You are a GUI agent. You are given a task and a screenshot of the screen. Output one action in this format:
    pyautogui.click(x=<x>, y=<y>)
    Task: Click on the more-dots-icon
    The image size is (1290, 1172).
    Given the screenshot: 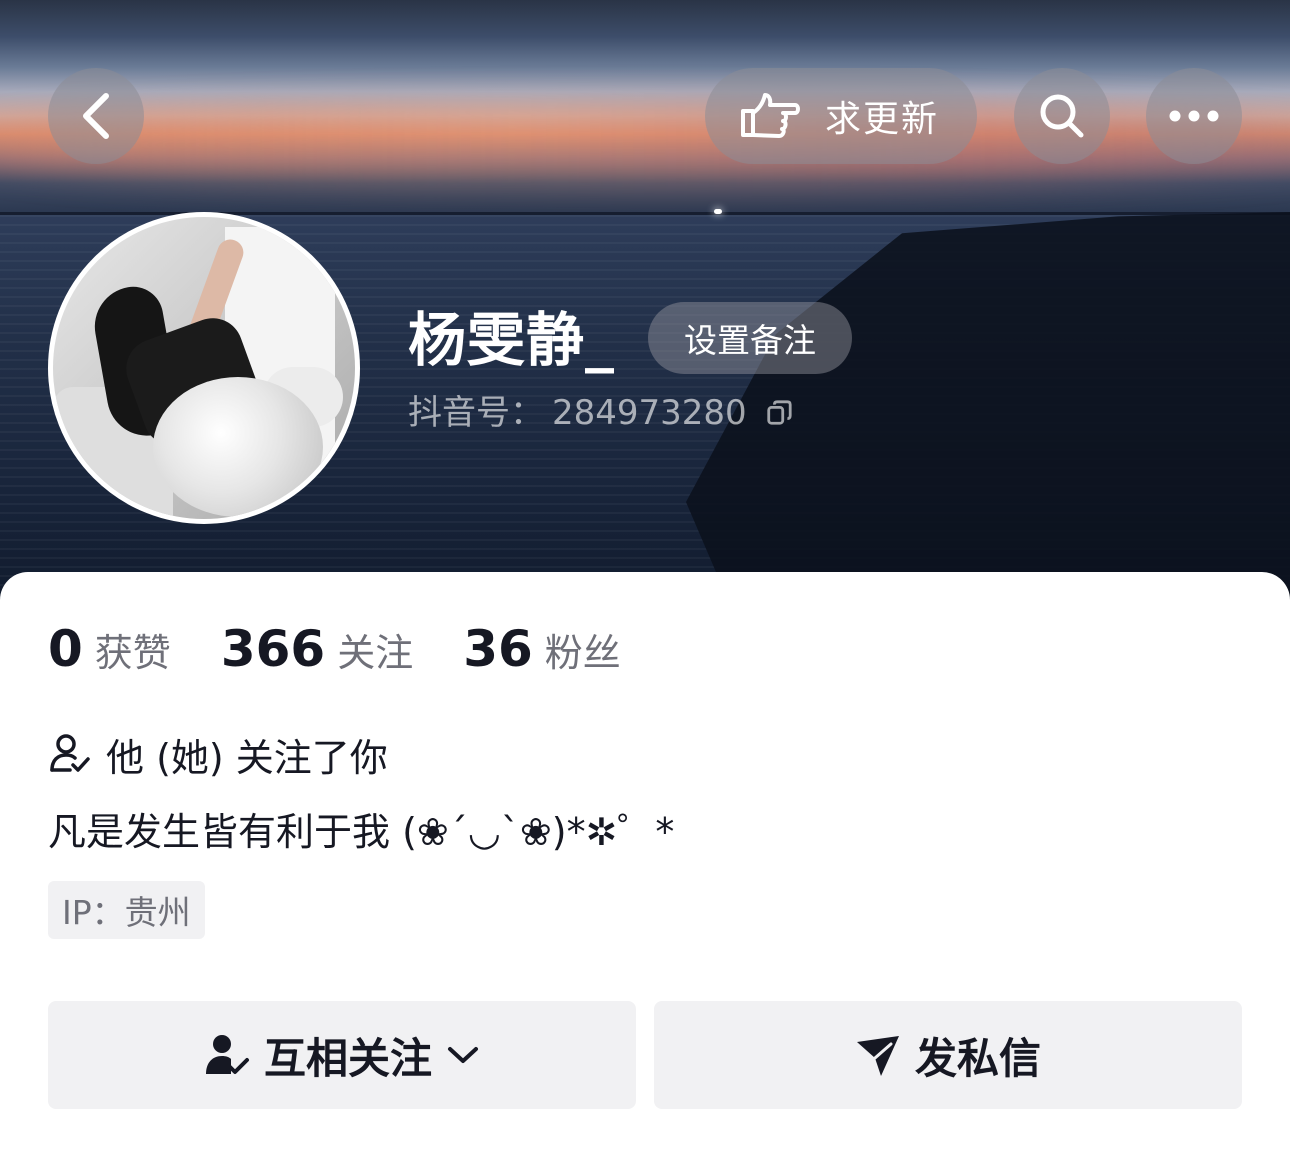 What is the action you would take?
    pyautogui.click(x=1194, y=116)
    